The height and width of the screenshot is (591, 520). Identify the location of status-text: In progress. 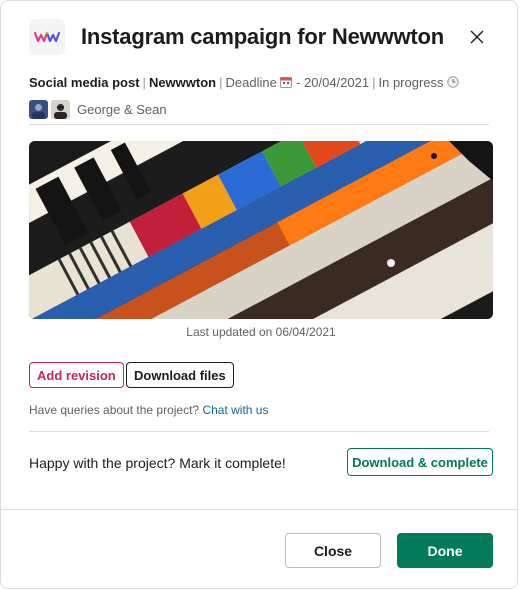
(411, 82).